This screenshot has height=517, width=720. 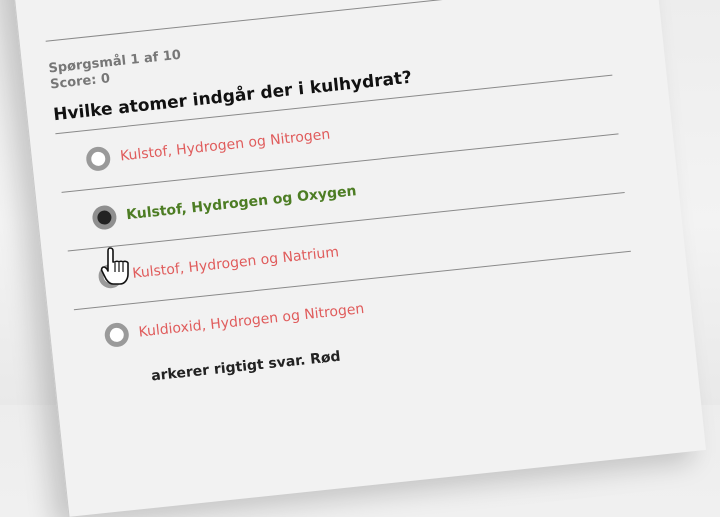 What do you see at coordinates (104, 217) in the screenshot?
I see `radio-button-selected` at bounding box center [104, 217].